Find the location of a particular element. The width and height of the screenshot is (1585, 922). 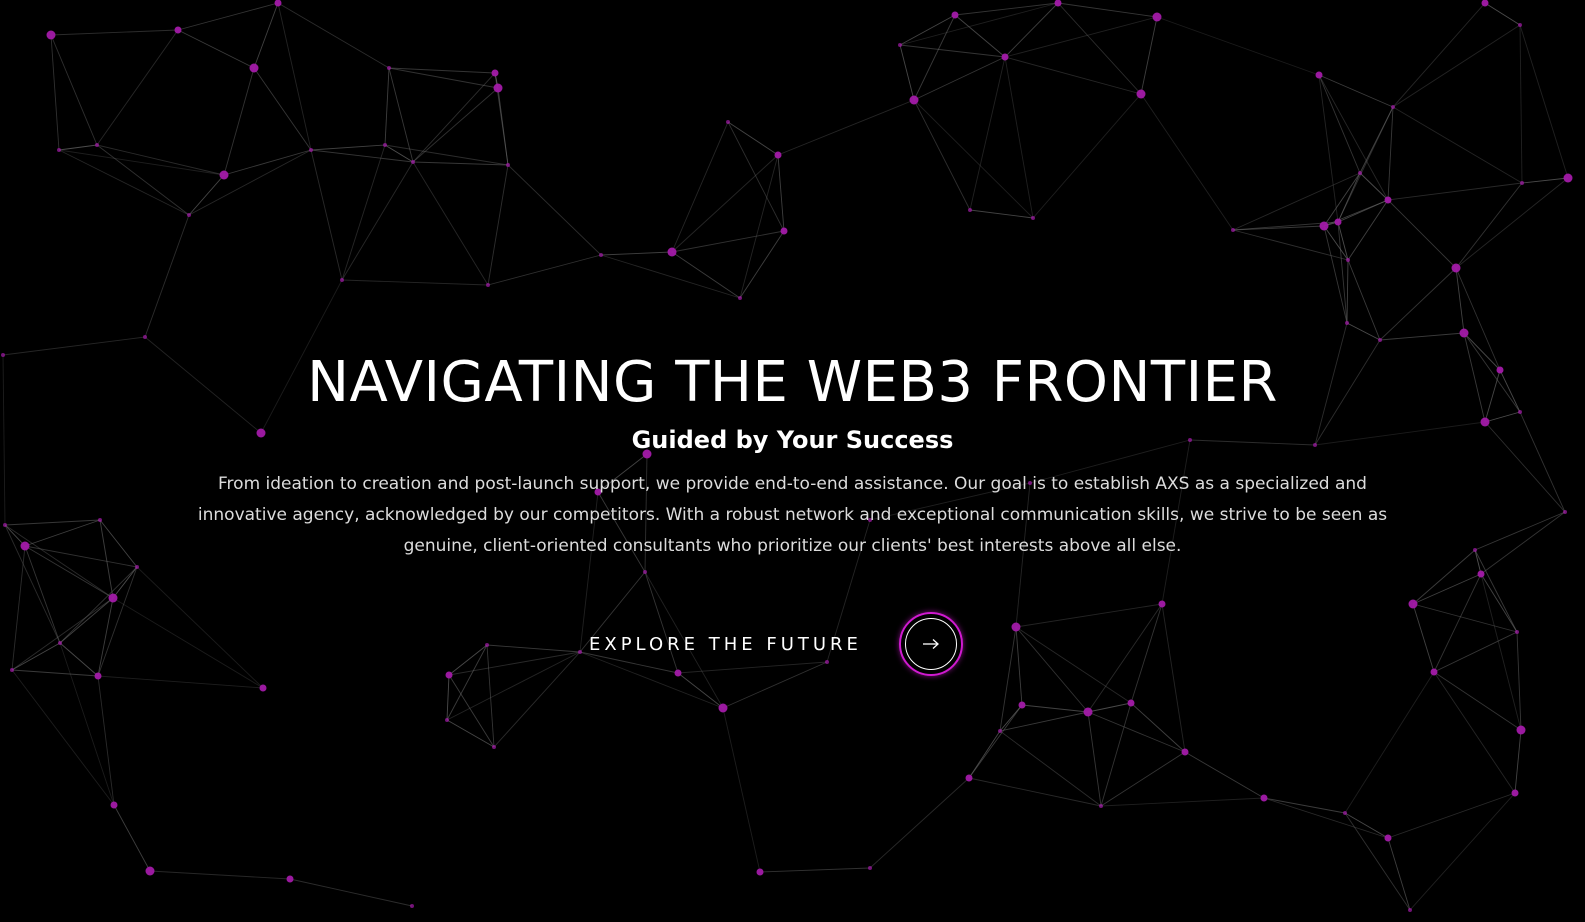

cta-inner-ring is located at coordinates (930, 644).